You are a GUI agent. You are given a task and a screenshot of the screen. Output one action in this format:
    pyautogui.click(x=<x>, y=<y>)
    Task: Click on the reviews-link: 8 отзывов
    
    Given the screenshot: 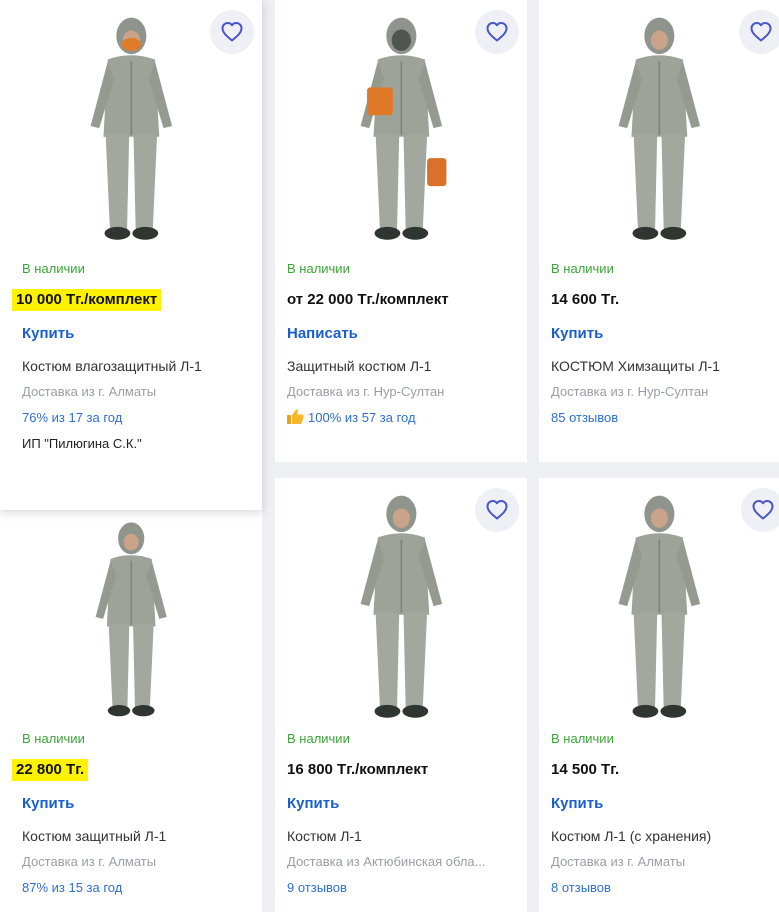 What is the action you would take?
    pyautogui.click(x=661, y=888)
    